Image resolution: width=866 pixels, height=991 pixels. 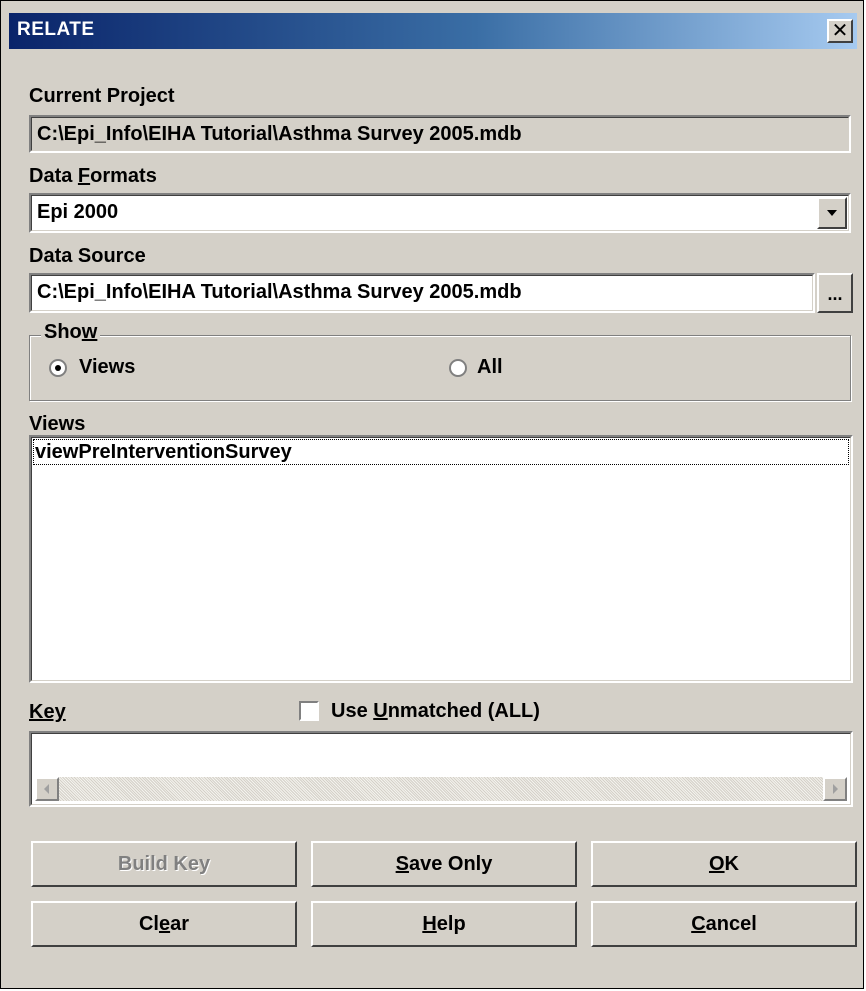 I want to click on views-list-label: Views, so click(x=57, y=424).